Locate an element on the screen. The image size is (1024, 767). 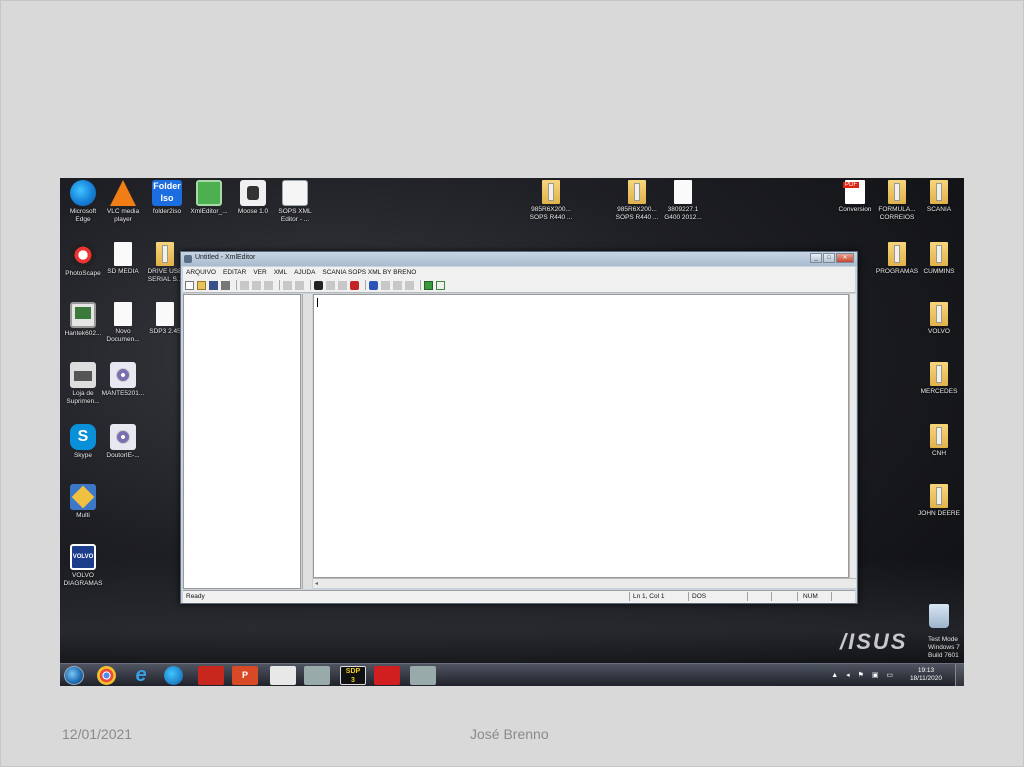
photoscape-icon is located at coordinates (83, 255).